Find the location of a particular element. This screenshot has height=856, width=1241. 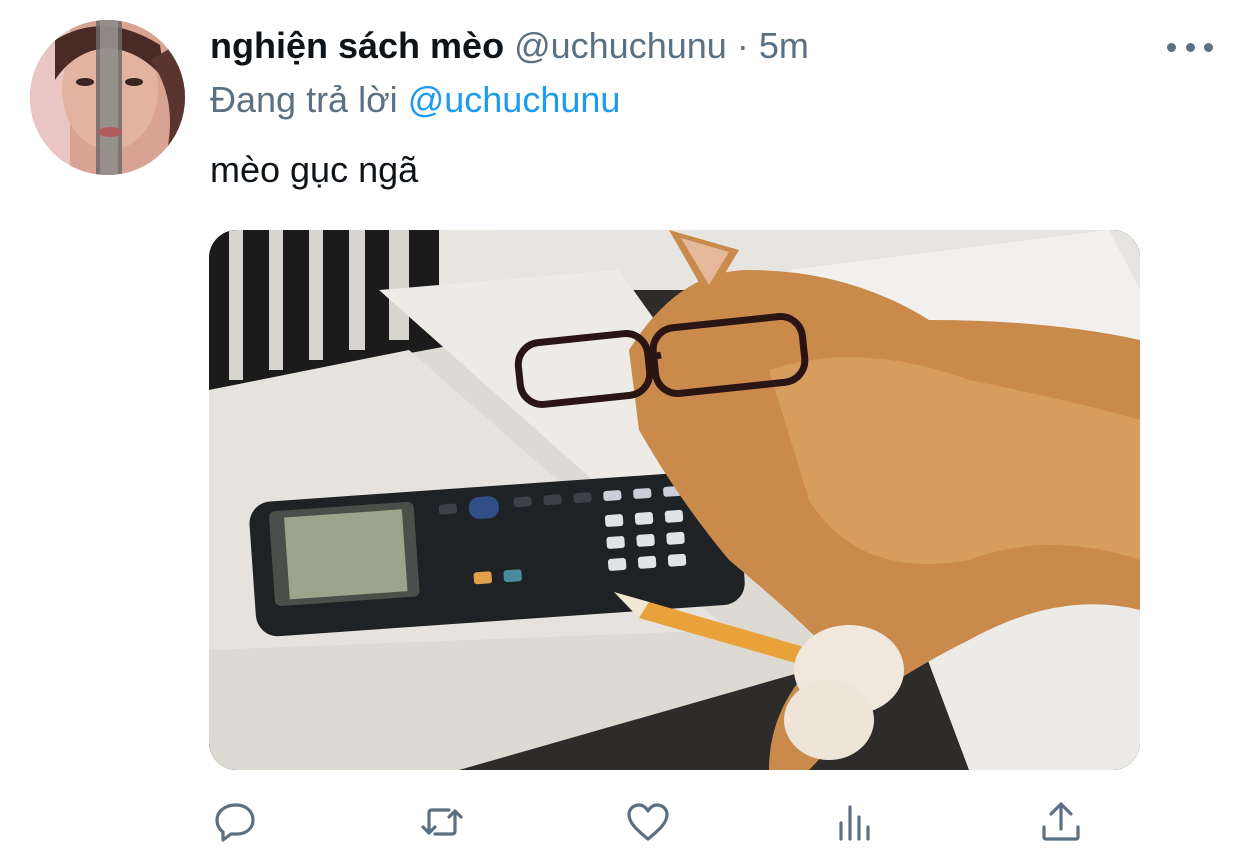

retweet-button is located at coordinates (442, 822).